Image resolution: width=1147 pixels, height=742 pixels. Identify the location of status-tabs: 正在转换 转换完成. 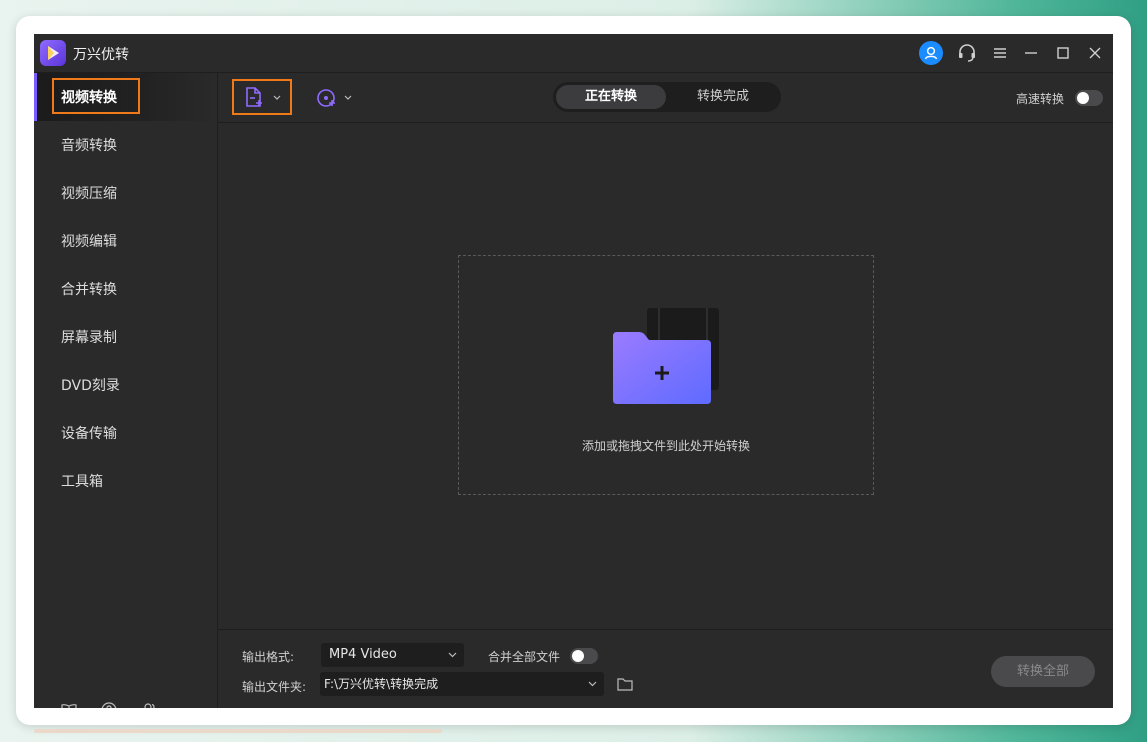
(667, 97).